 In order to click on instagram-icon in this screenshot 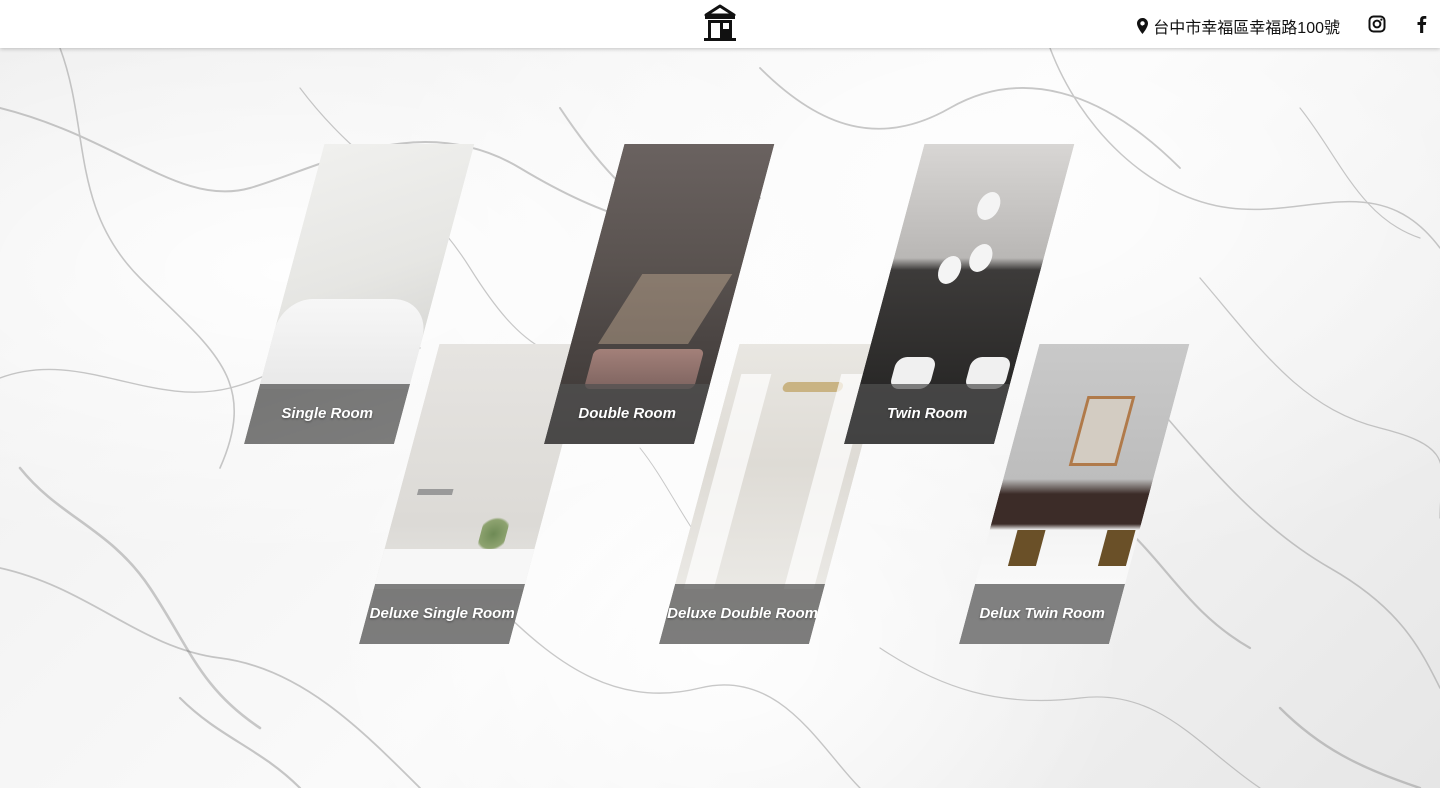, I will do `click(1377, 24)`.